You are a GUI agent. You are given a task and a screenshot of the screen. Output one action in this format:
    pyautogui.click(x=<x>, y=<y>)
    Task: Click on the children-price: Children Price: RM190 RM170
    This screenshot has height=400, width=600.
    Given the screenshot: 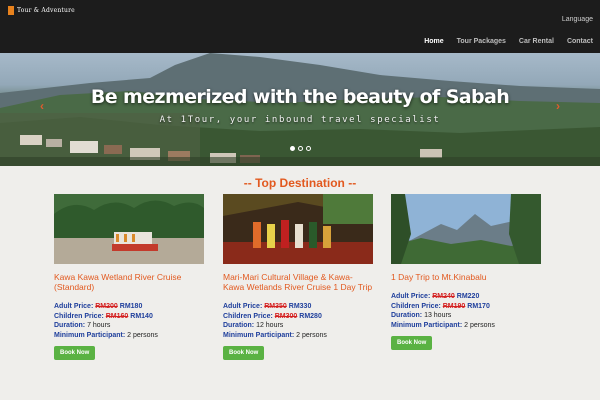 What is the action you would take?
    pyautogui.click(x=440, y=306)
    